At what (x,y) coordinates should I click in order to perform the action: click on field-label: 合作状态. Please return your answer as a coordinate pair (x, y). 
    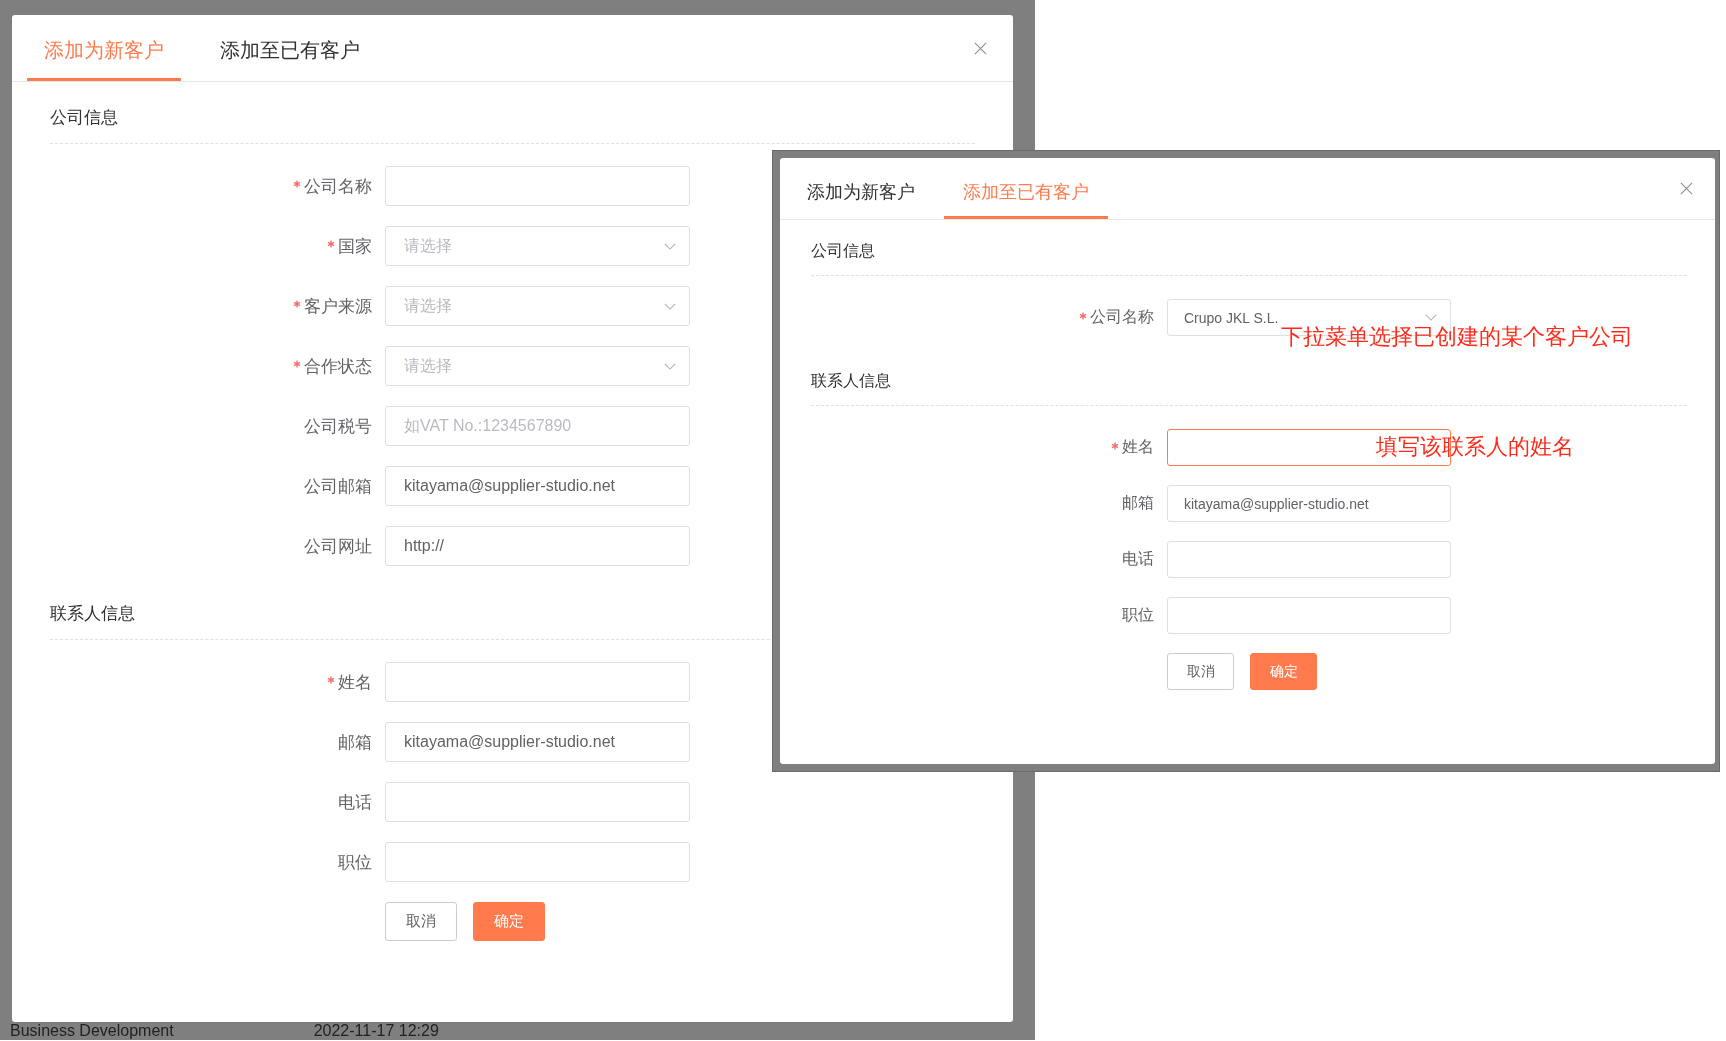
    Looking at the image, I should click on (338, 366).